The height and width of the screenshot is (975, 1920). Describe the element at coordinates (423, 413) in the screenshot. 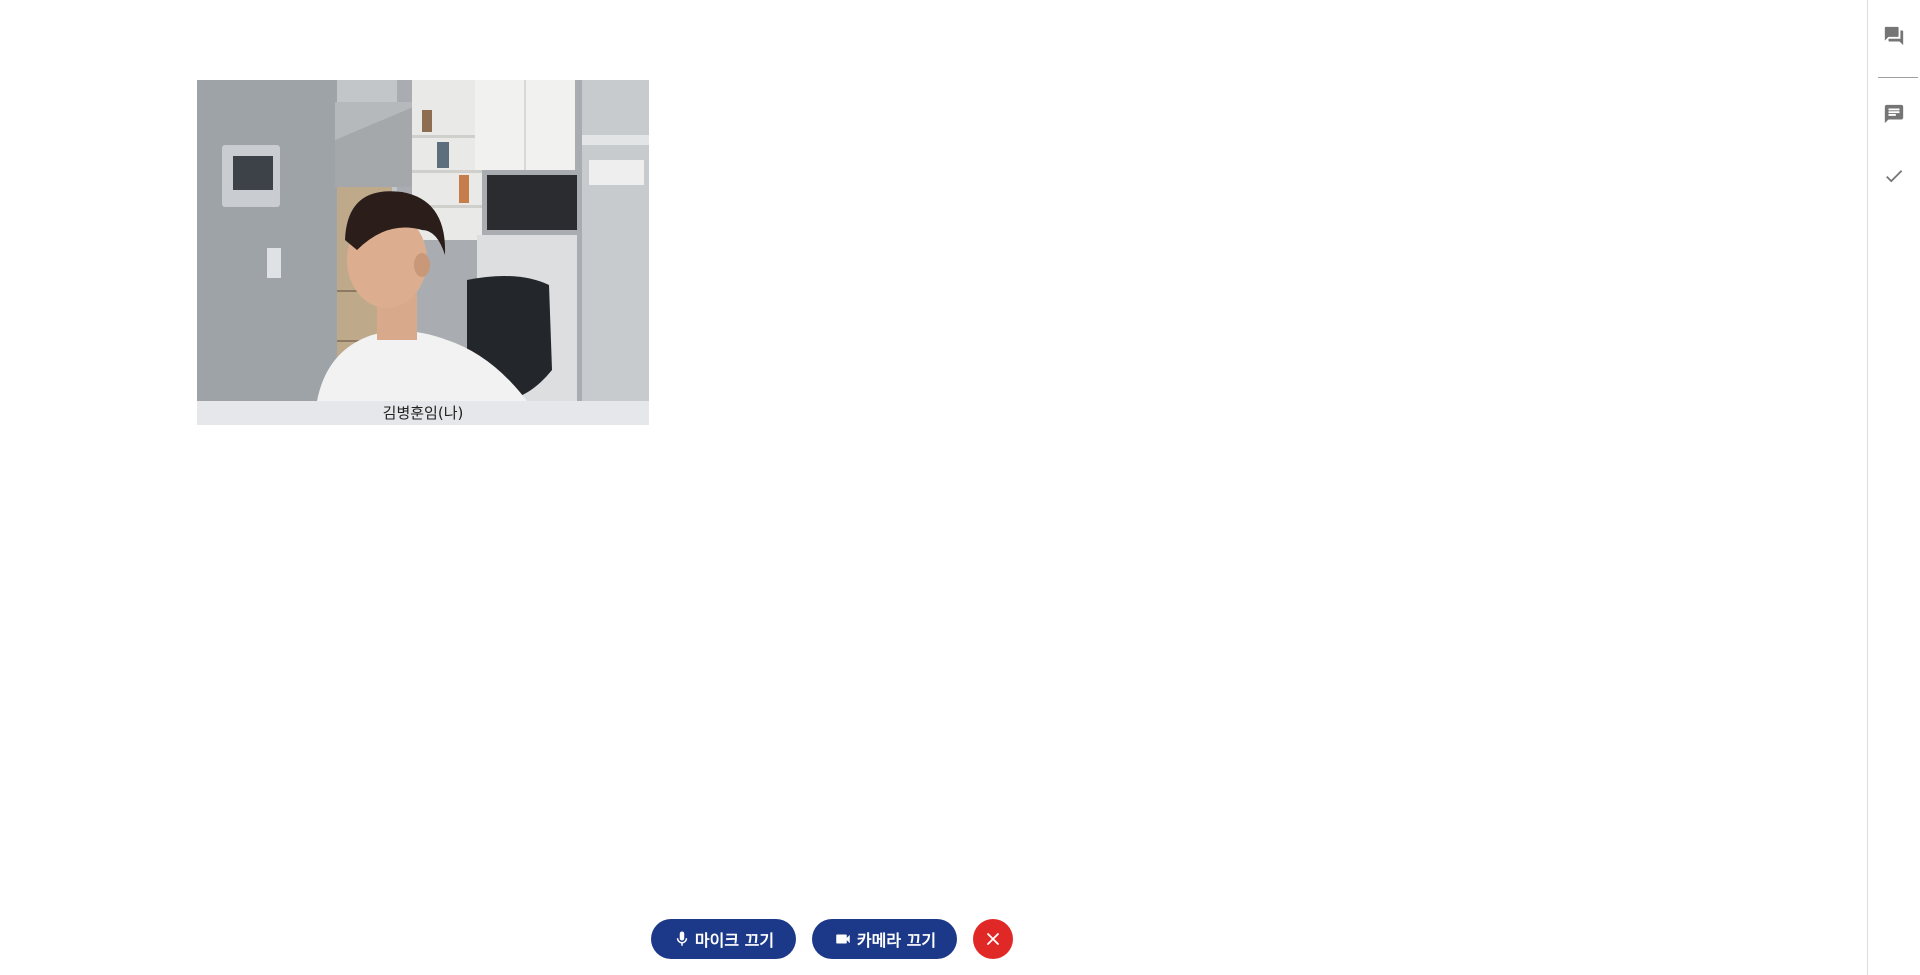

I see `participant-name-label: 김병훈임(나)` at that location.